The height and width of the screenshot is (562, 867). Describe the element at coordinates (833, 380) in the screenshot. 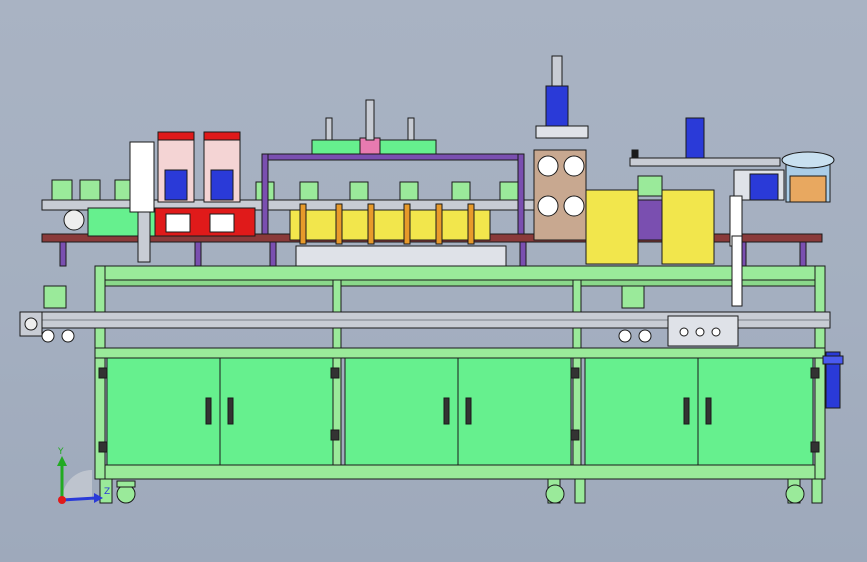

I see `side-motor` at that location.